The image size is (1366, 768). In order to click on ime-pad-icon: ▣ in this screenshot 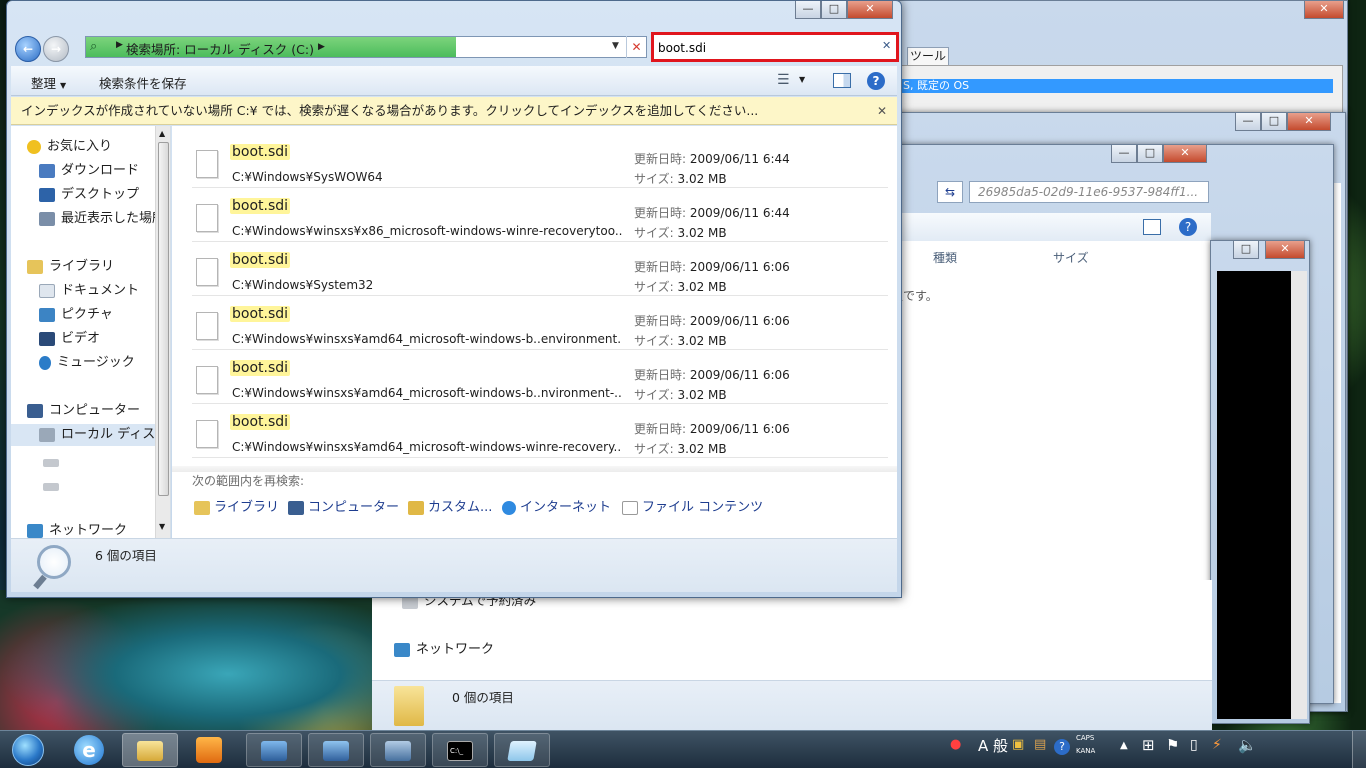, I will do `click(1018, 744)`.